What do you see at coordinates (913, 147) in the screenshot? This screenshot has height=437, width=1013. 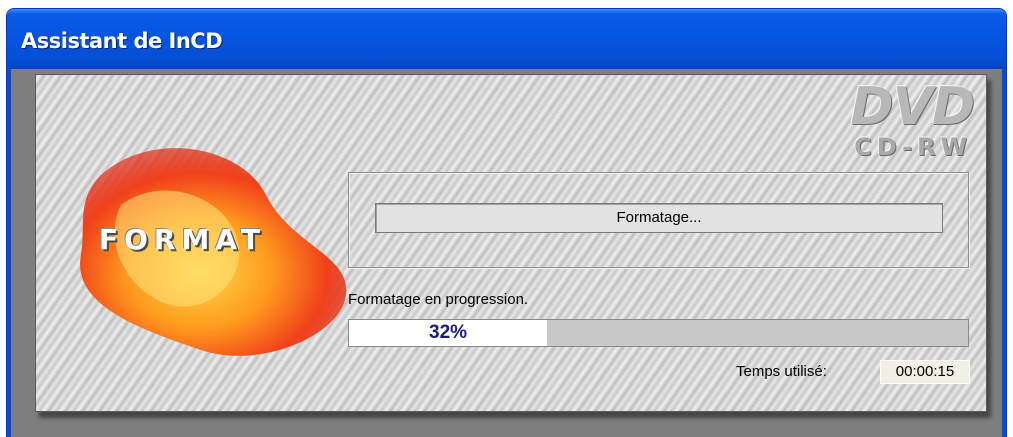 I see `cdrw-logo: CD-RW` at bounding box center [913, 147].